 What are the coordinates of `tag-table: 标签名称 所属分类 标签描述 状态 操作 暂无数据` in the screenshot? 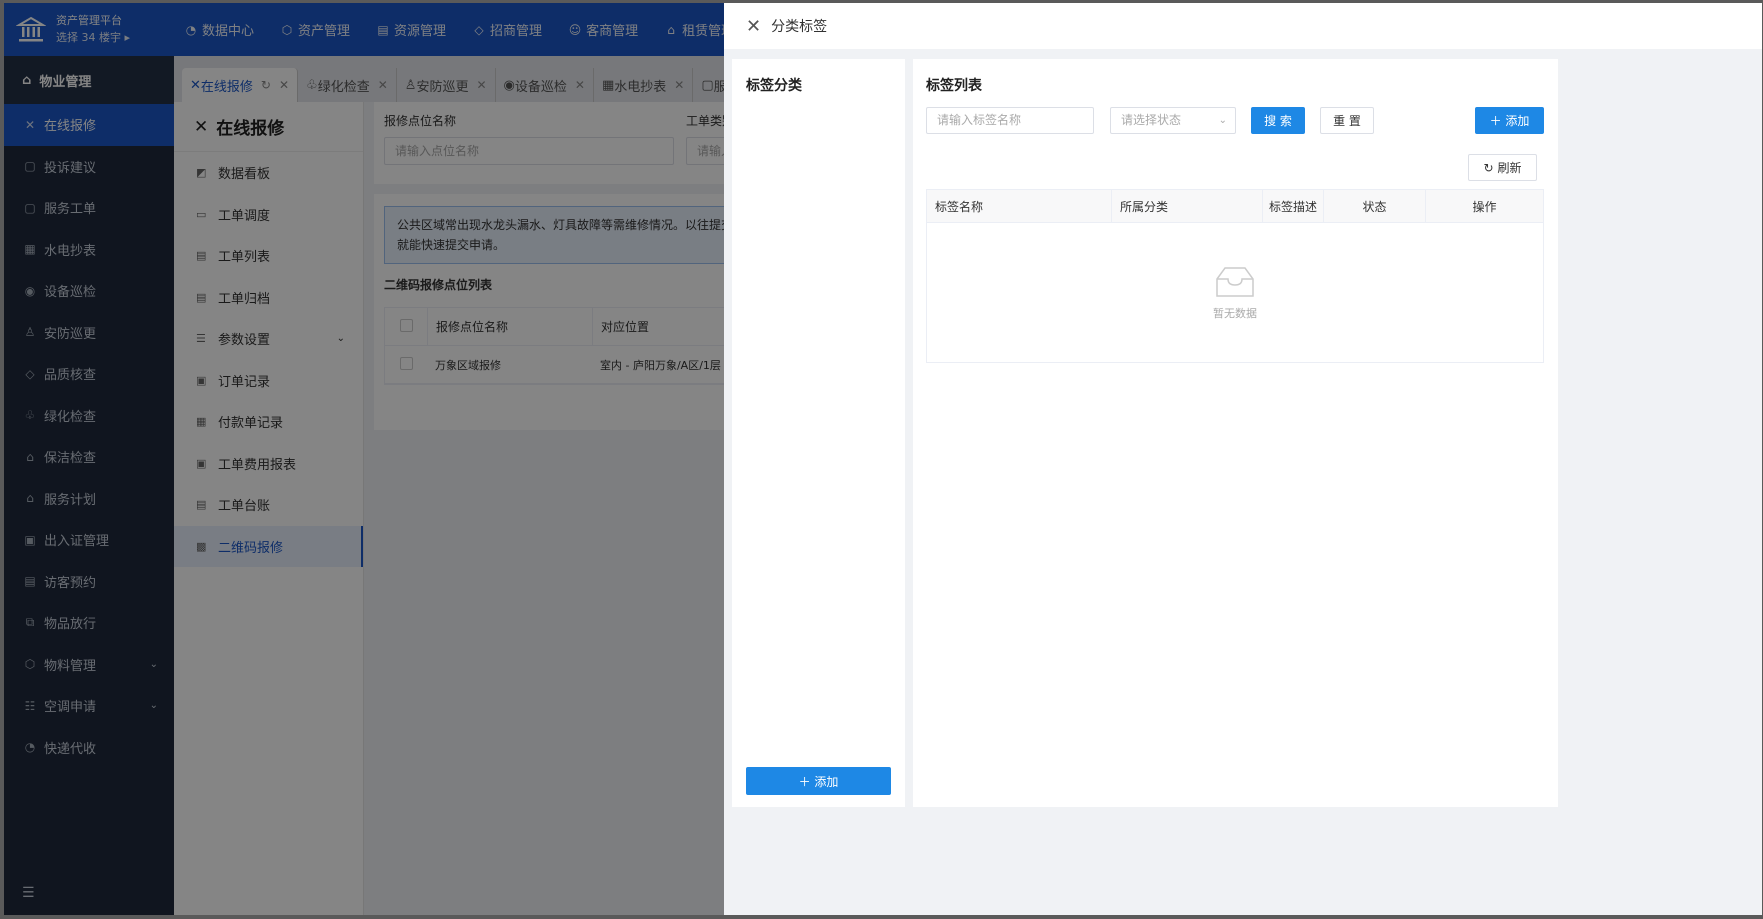 It's located at (1235, 276).